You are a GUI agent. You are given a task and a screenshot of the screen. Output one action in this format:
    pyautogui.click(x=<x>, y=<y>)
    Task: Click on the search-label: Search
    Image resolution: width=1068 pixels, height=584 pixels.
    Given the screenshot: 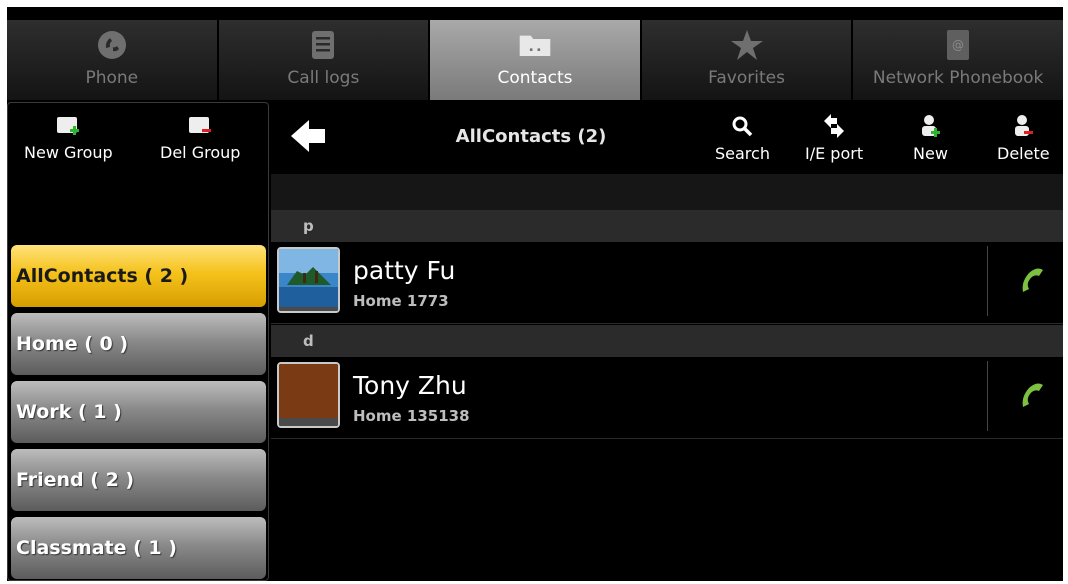 What is the action you would take?
    pyautogui.click(x=742, y=153)
    